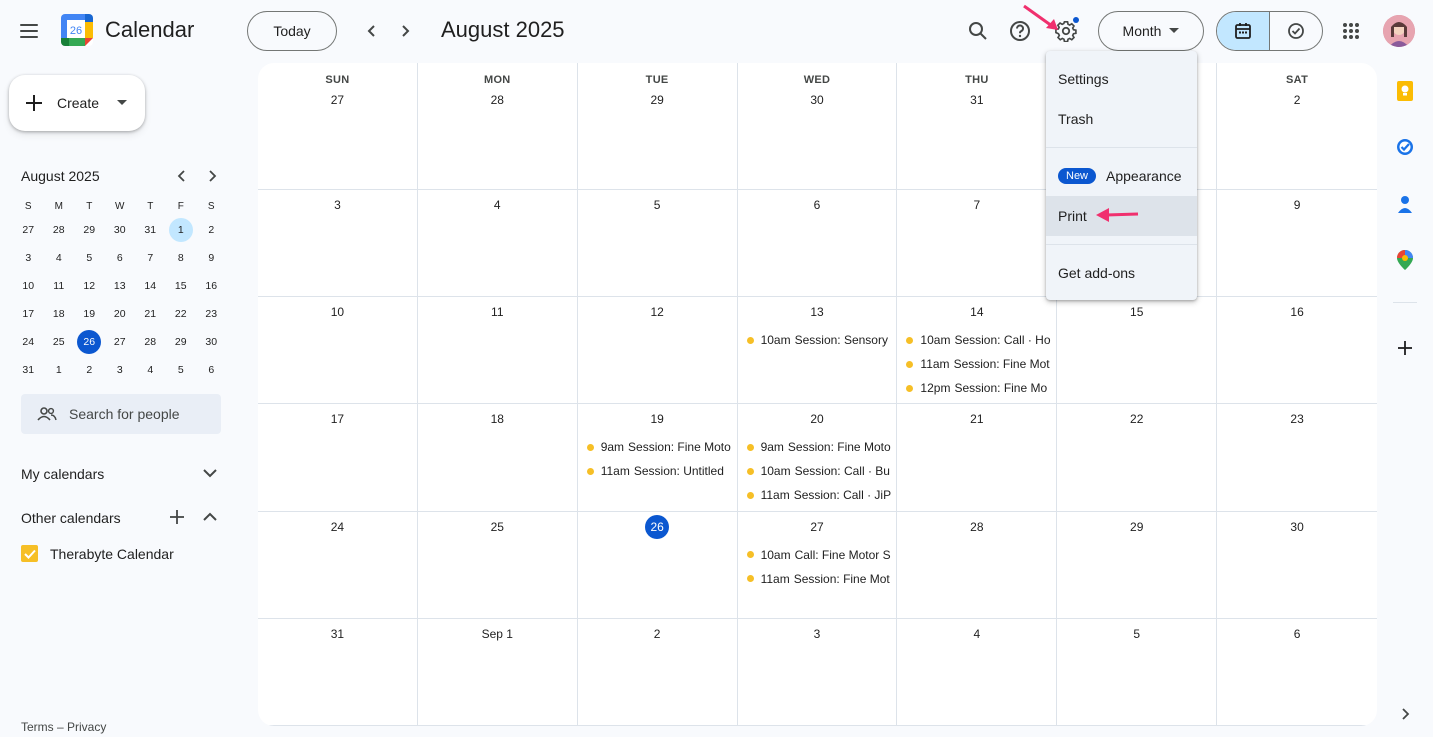 This screenshot has width=1433, height=737. What do you see at coordinates (497, 527) in the screenshot?
I see `day-number: 25` at bounding box center [497, 527].